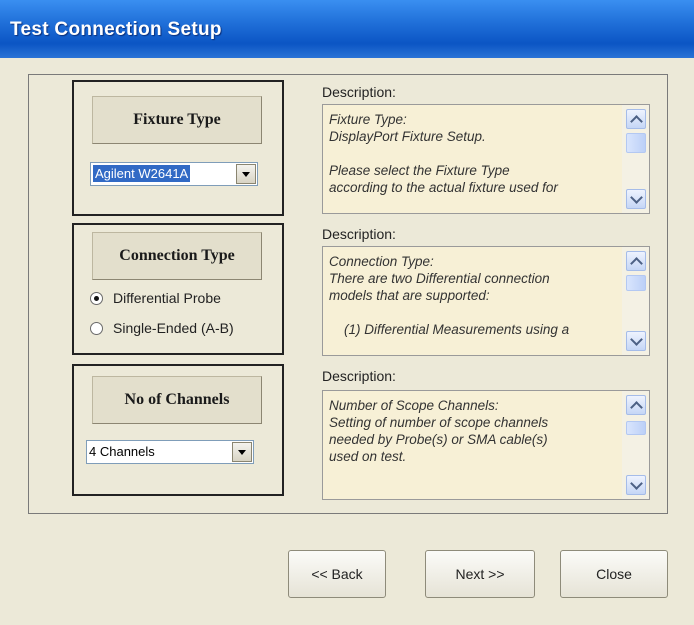 This screenshot has height=625, width=694. I want to click on next-button: Next >>, so click(480, 574).